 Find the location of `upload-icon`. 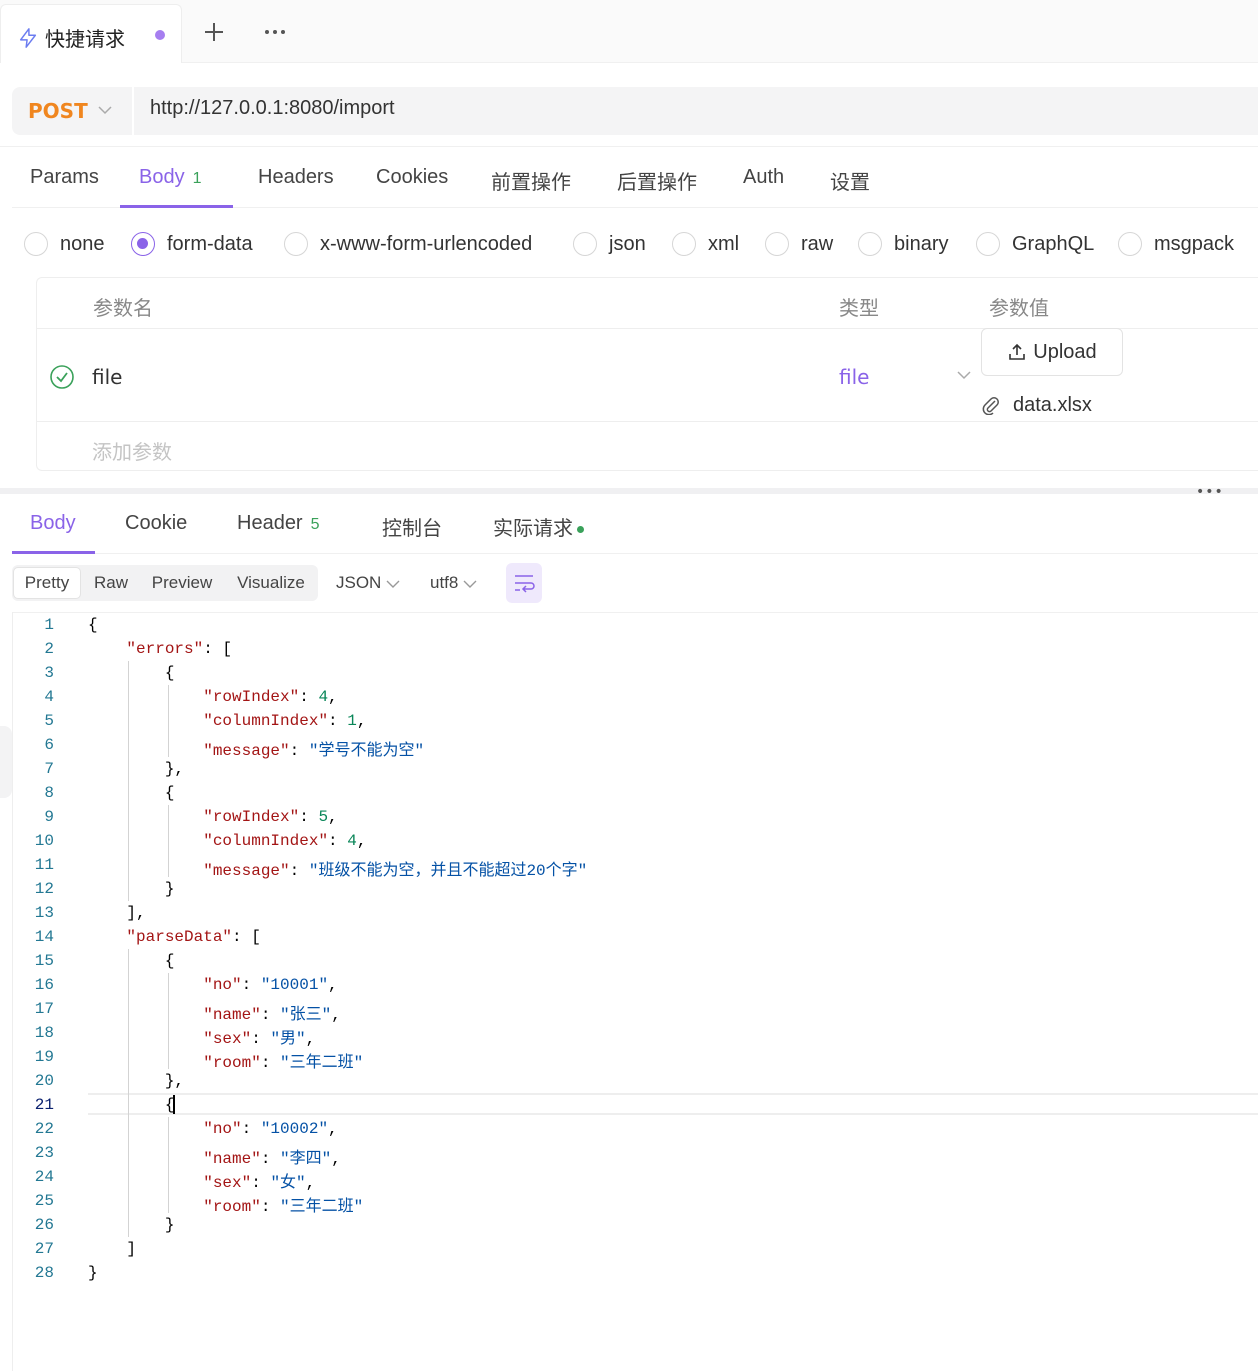

upload-icon is located at coordinates (1017, 351).